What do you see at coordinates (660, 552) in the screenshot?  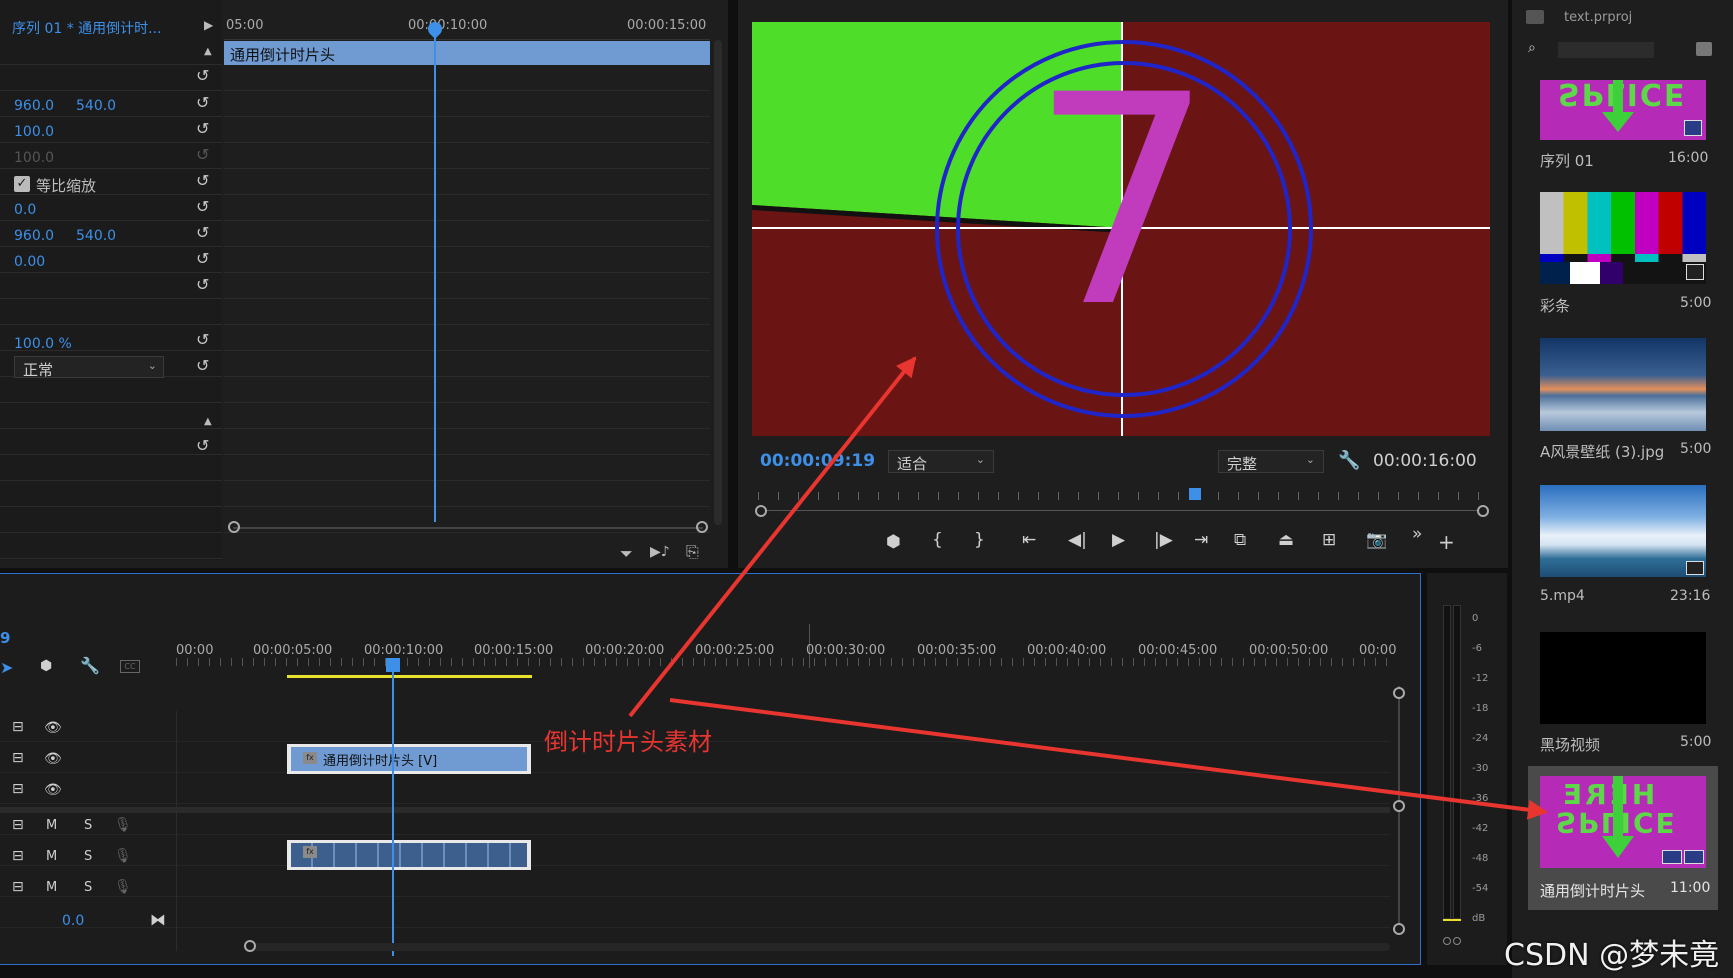 I see `play-audio-icon: ▶♪` at bounding box center [660, 552].